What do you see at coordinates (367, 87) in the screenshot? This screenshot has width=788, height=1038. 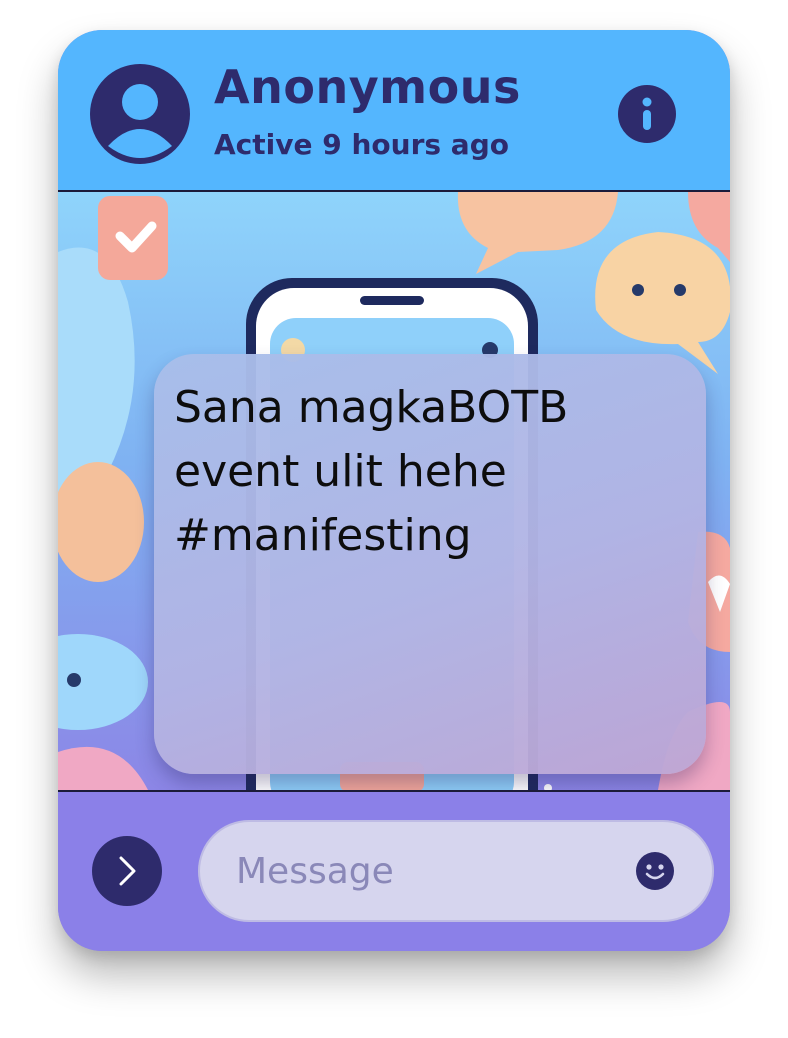 I see `contact-name: Anonymous` at bounding box center [367, 87].